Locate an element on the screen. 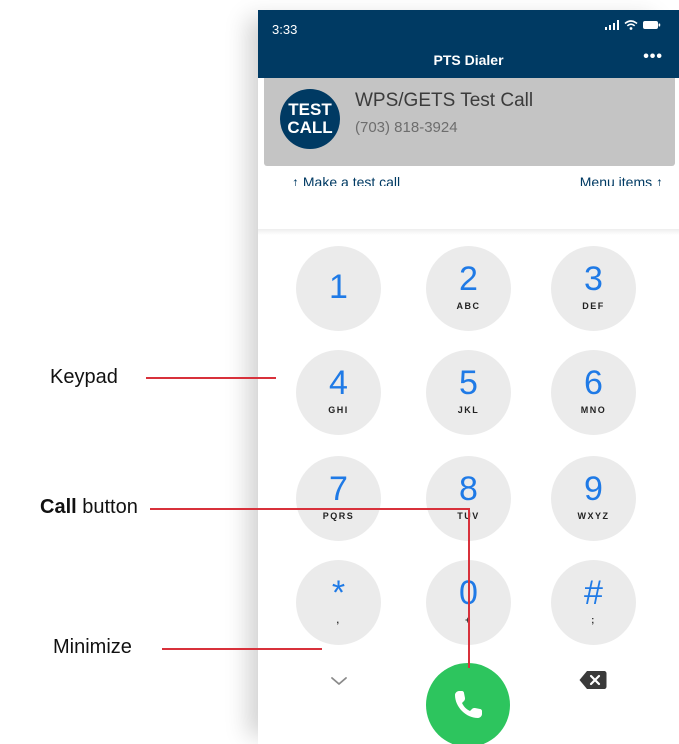 Image resolution: width=679 pixels, height=744 pixels. key-digit: 9 is located at coordinates (593, 489).